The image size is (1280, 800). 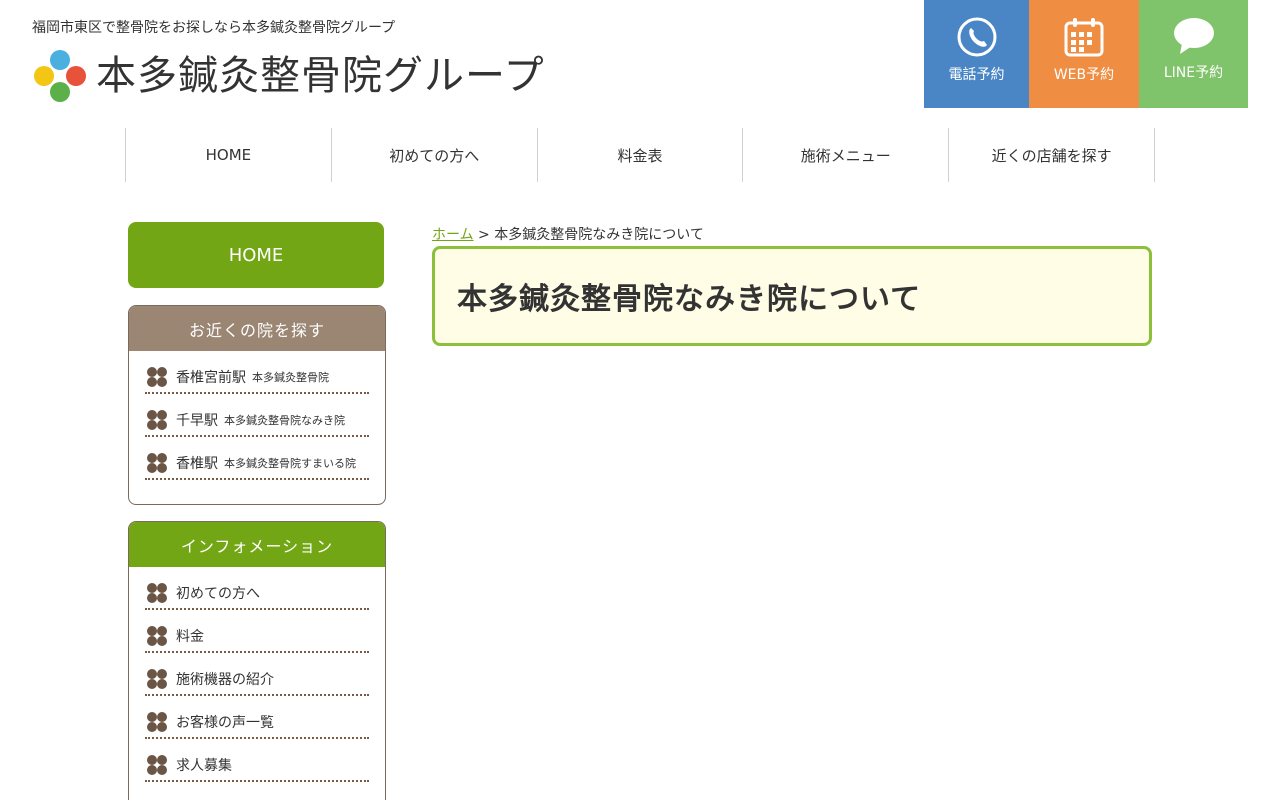 I want to click on clinic-list-item: 千早駅 本多鍼灸整骨院なみき院, so click(x=257, y=415).